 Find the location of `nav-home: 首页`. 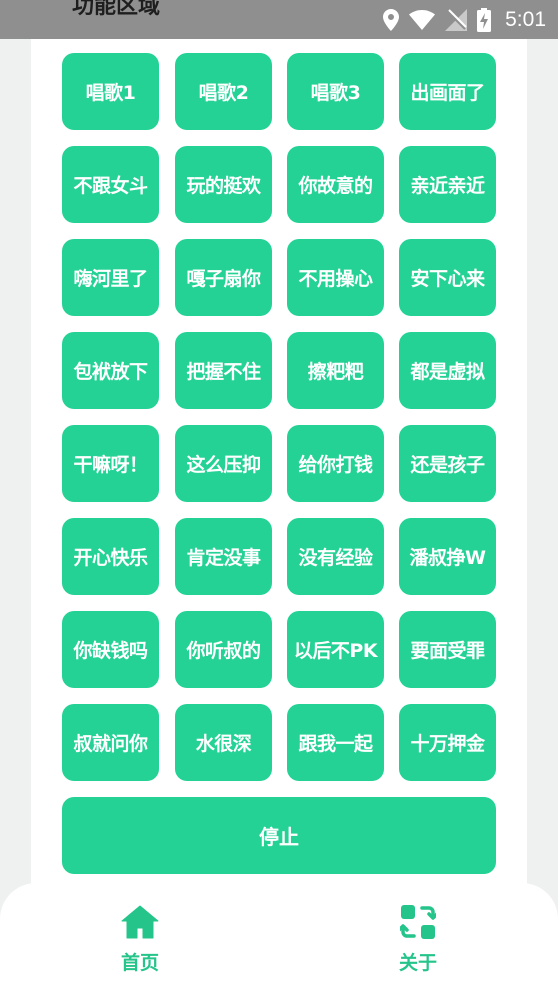

nav-home: 首页 is located at coordinates (140, 937).